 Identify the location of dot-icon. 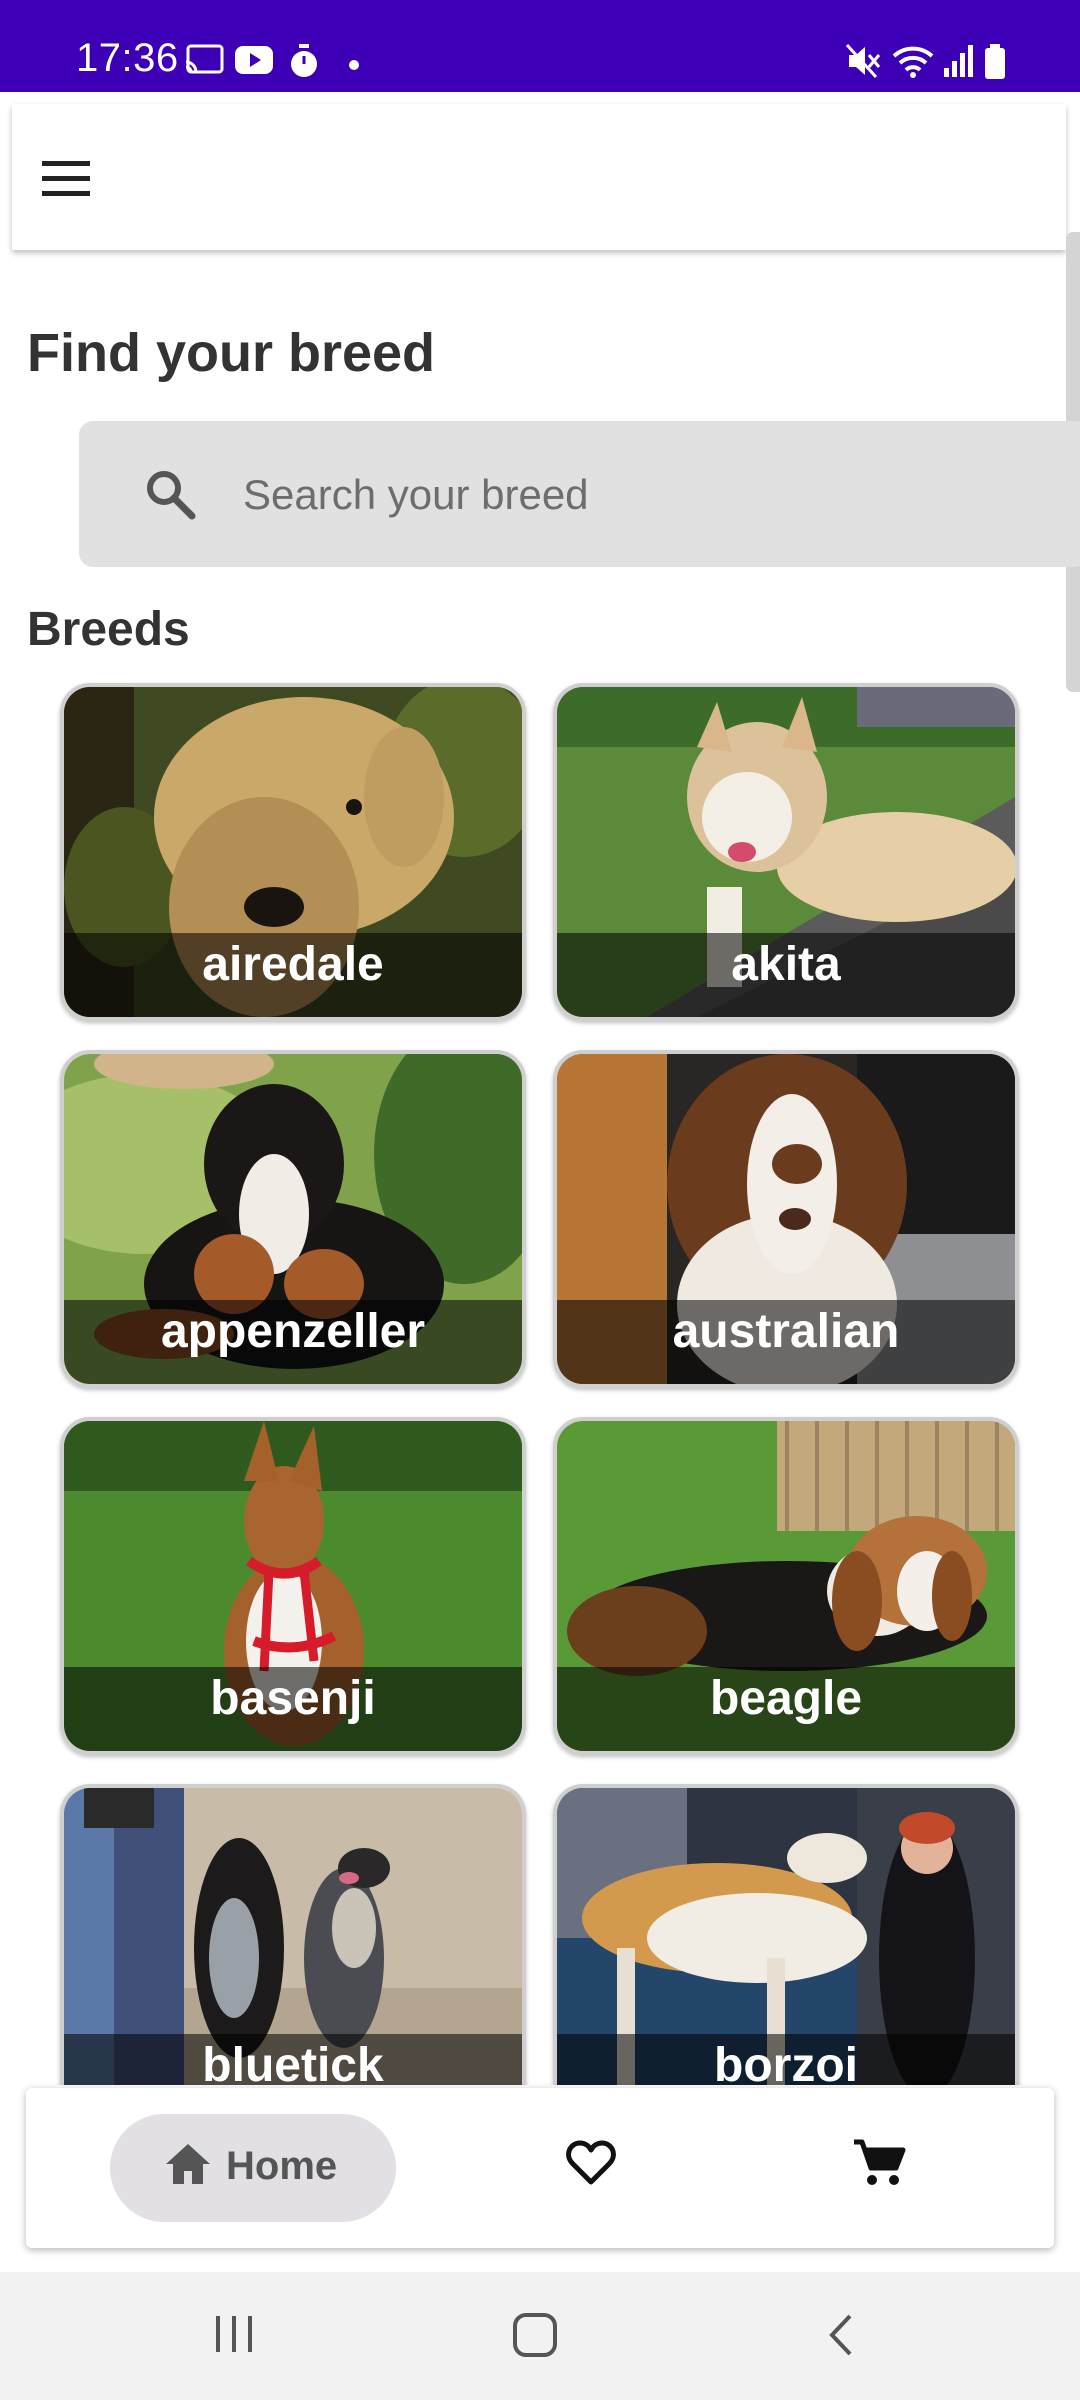
(354, 67).